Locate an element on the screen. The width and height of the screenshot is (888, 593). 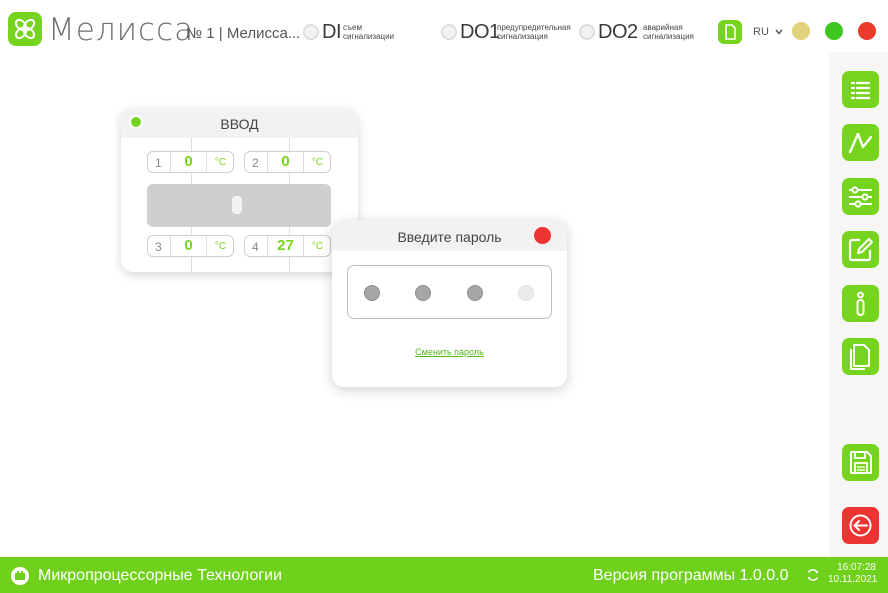
signal-do1-name: DO1 is located at coordinates (480, 32).